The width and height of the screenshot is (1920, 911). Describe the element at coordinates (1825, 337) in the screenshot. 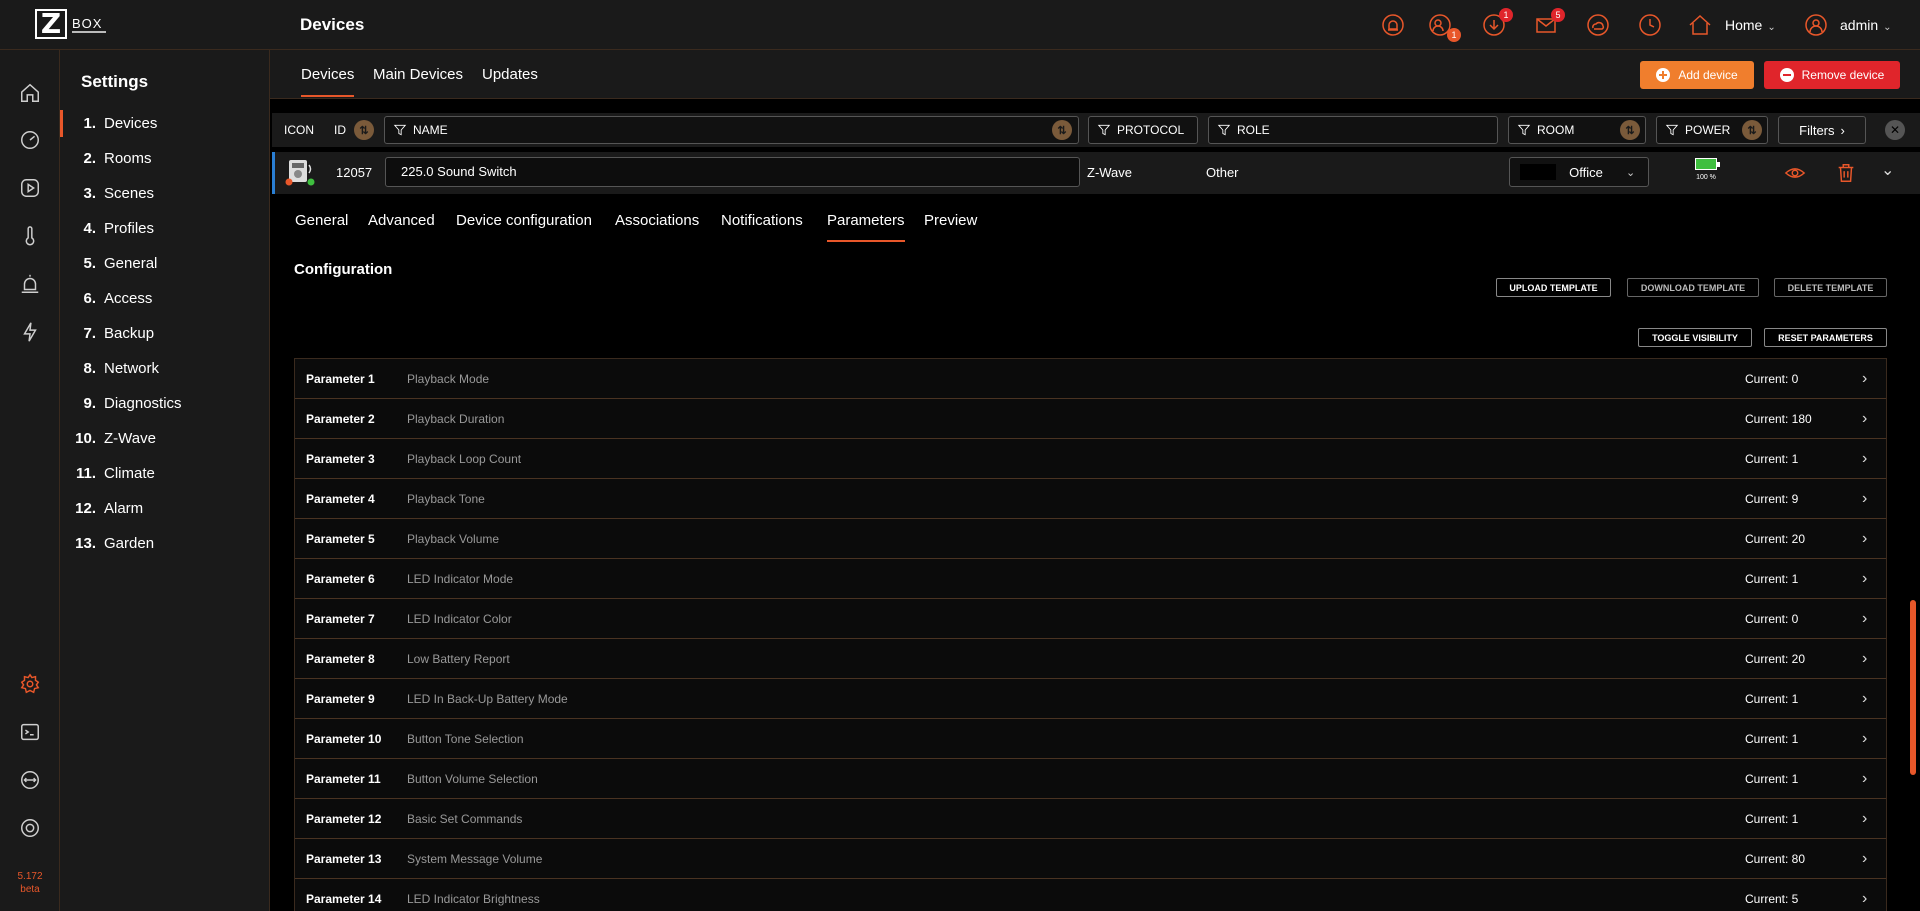

I see `reset-parameters-button: RESET PARAMETERS` at that location.